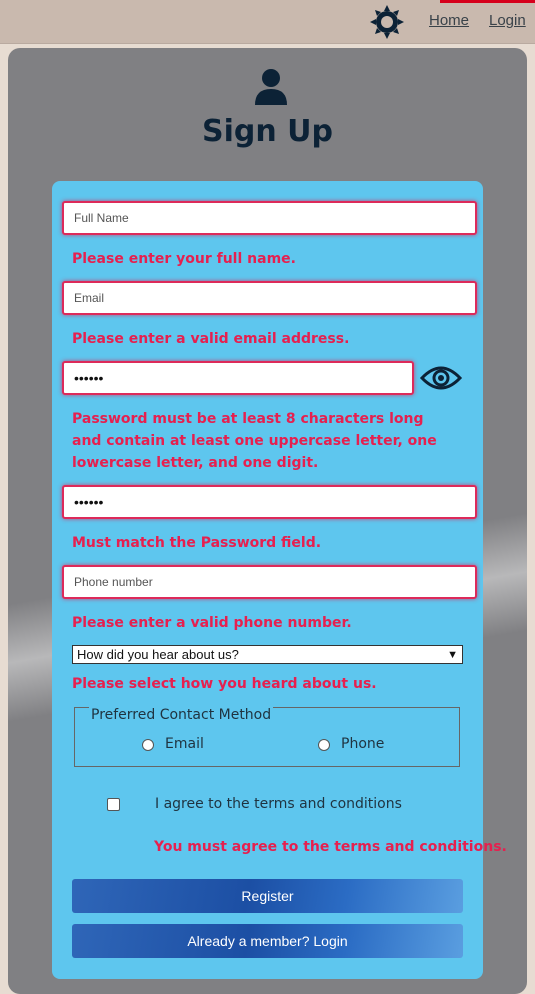 The width and height of the screenshot is (535, 994). Describe the element at coordinates (113, 804) in the screenshot. I see `terms-checkbox` at that location.